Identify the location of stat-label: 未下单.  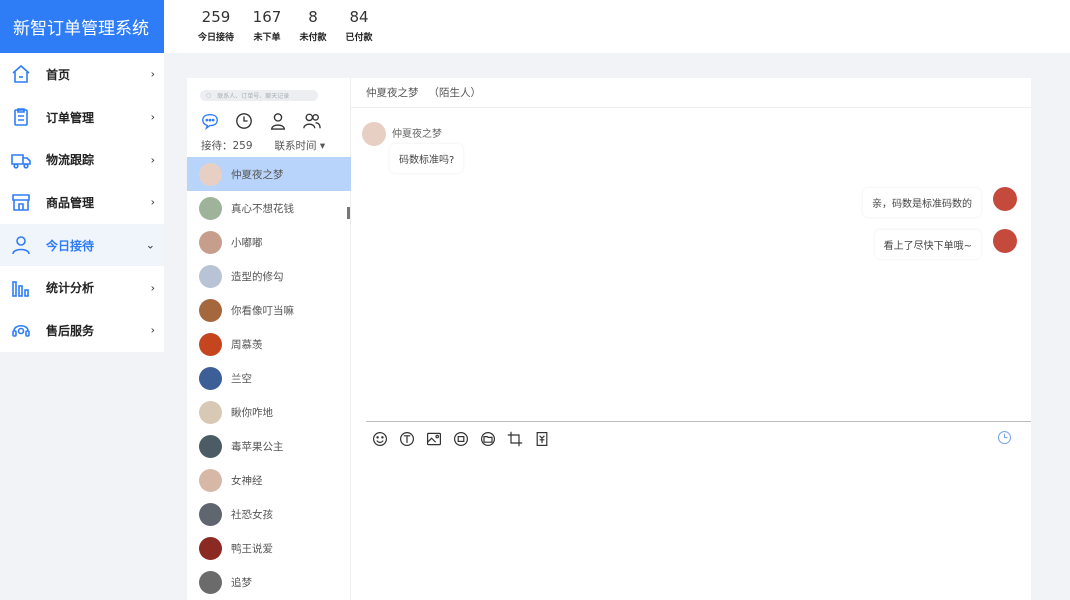
(267, 38).